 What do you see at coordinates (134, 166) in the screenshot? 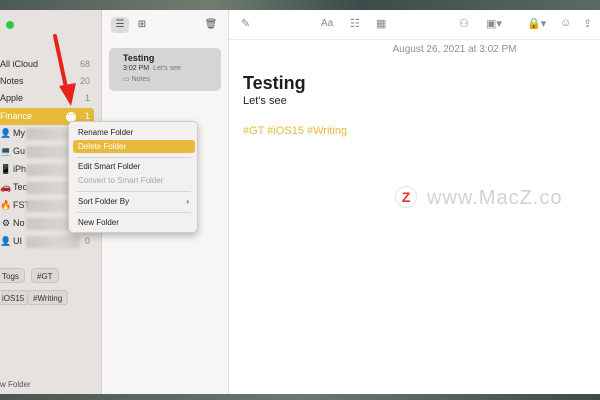
I see `menu-item-edit-smart-folder: Edit Smart Folder` at bounding box center [134, 166].